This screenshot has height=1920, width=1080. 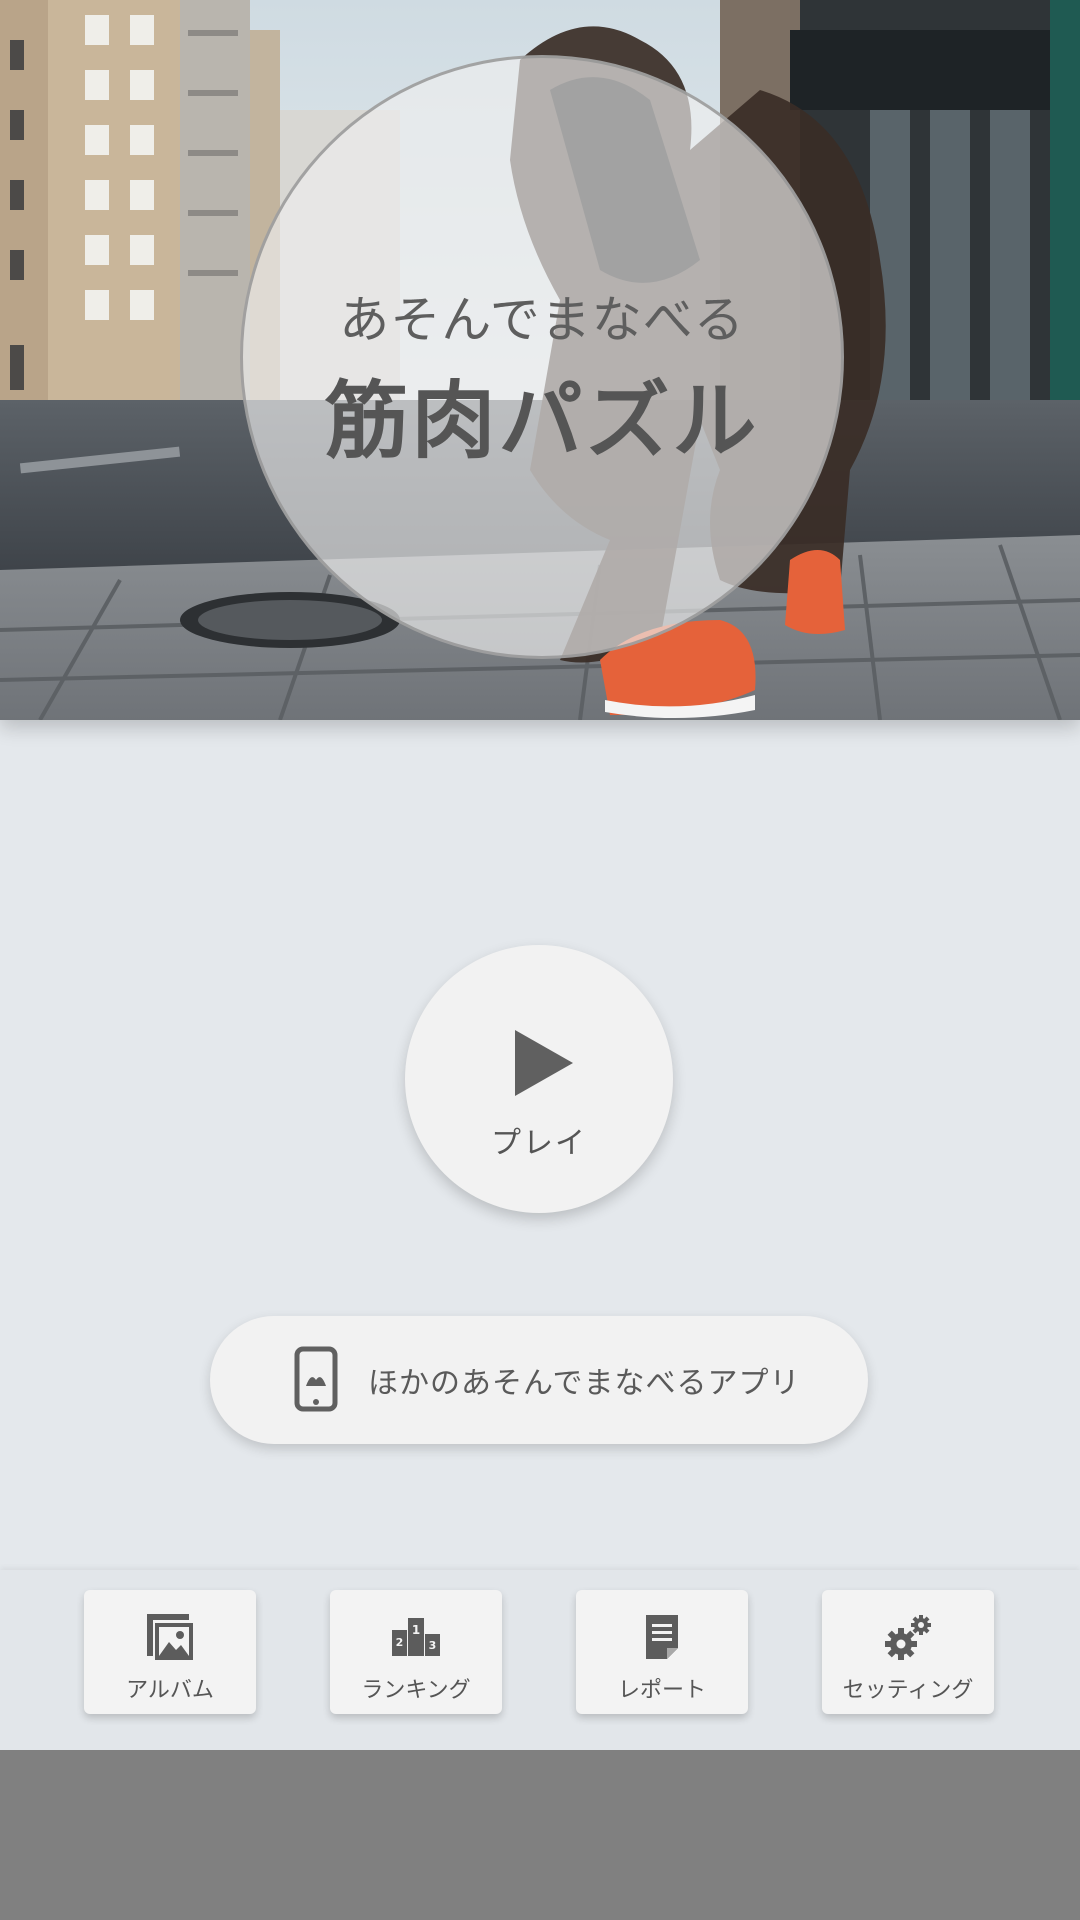 I want to click on play-label: プレイ, so click(x=539, y=1143).